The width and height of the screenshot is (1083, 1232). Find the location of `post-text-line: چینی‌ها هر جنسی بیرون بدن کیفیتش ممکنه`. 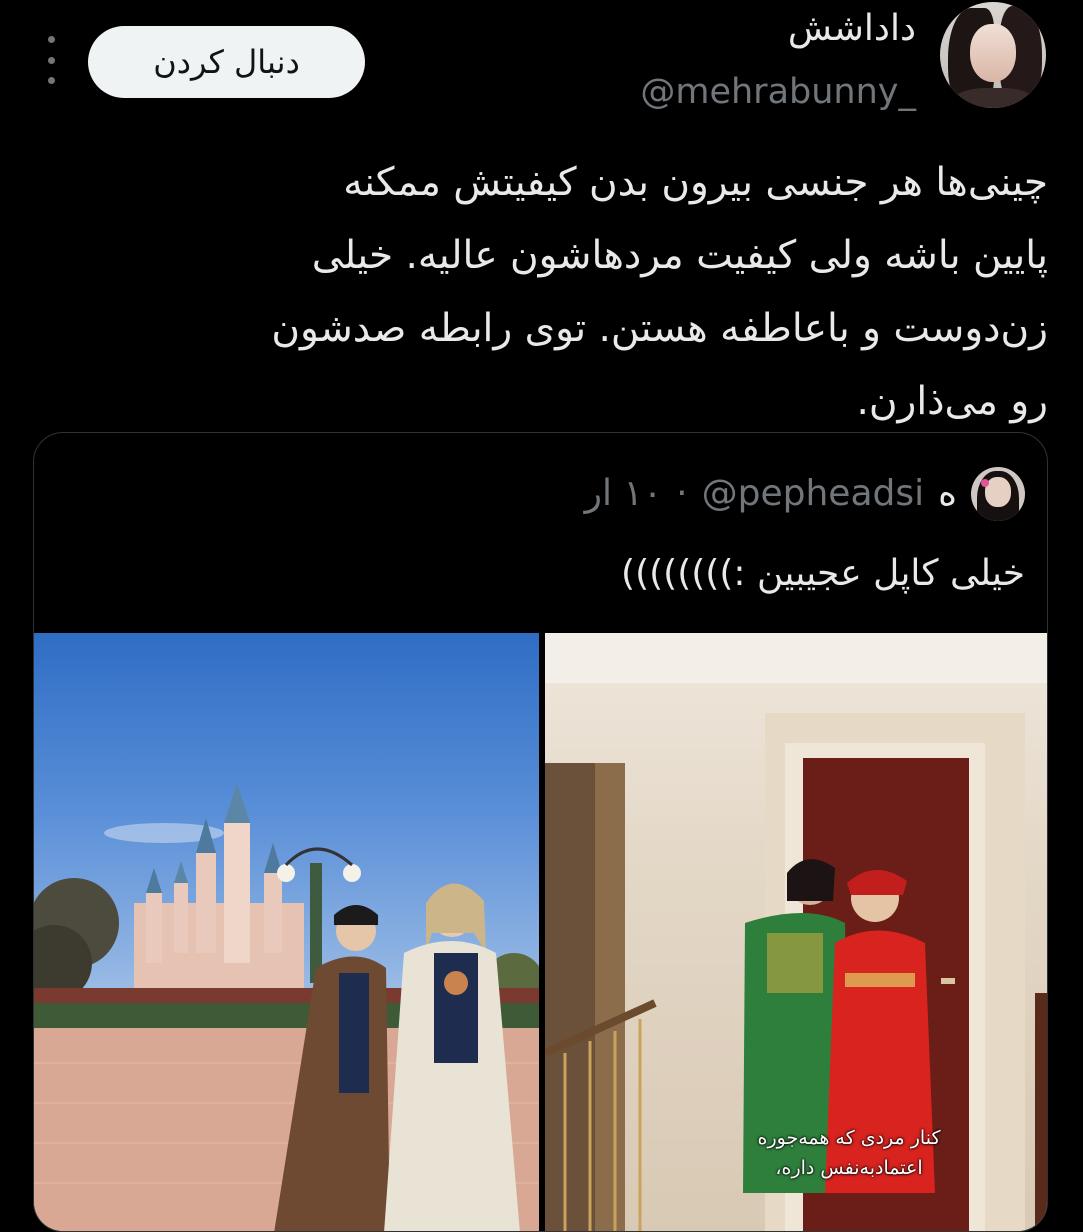

post-text-line: چینی‌ها هر جنسی بیرون بدن کیفیتش ممکنه is located at coordinates (695, 182).